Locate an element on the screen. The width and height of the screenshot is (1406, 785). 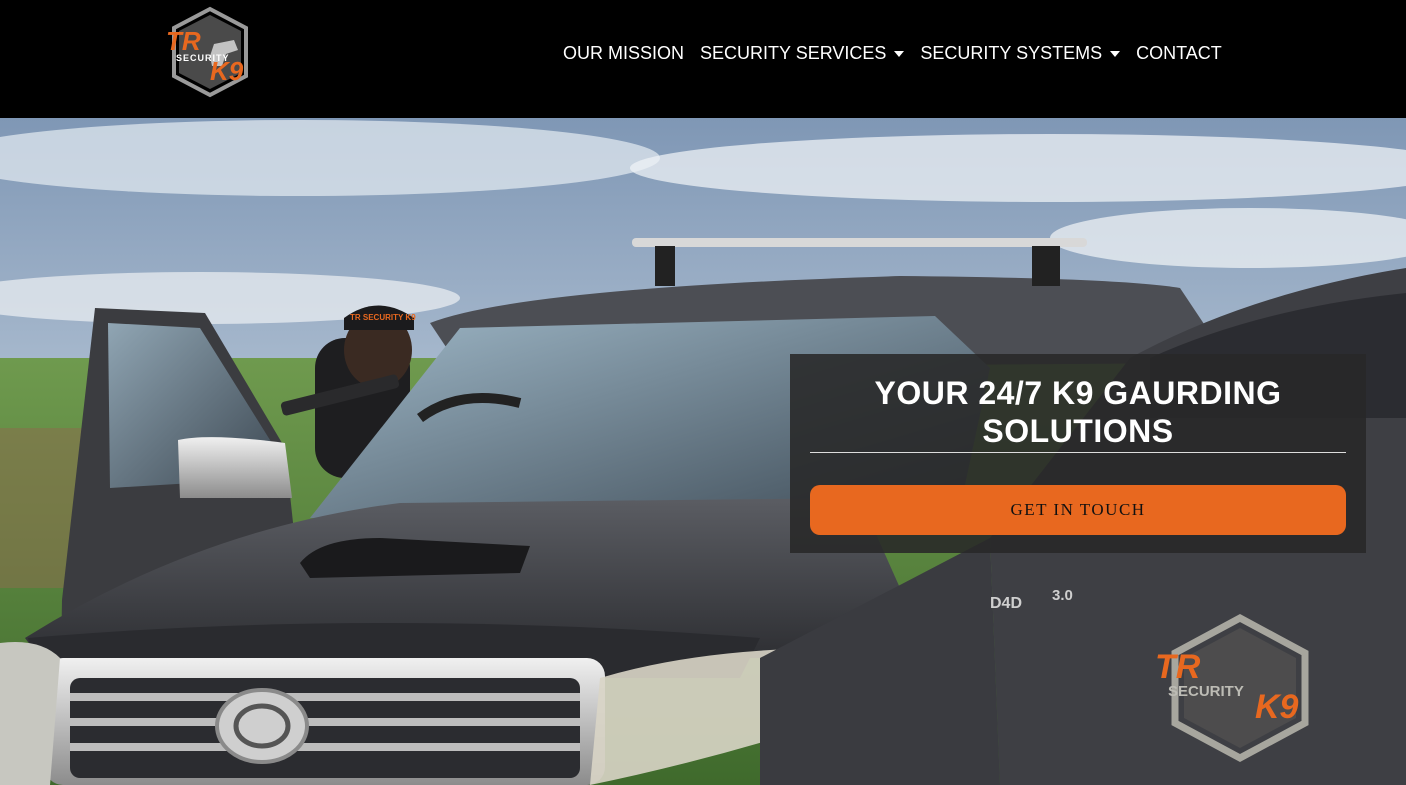
hero-heading: YOUR 24/7 K9 GAURDING SOLUTIONS is located at coordinates (1078, 412).